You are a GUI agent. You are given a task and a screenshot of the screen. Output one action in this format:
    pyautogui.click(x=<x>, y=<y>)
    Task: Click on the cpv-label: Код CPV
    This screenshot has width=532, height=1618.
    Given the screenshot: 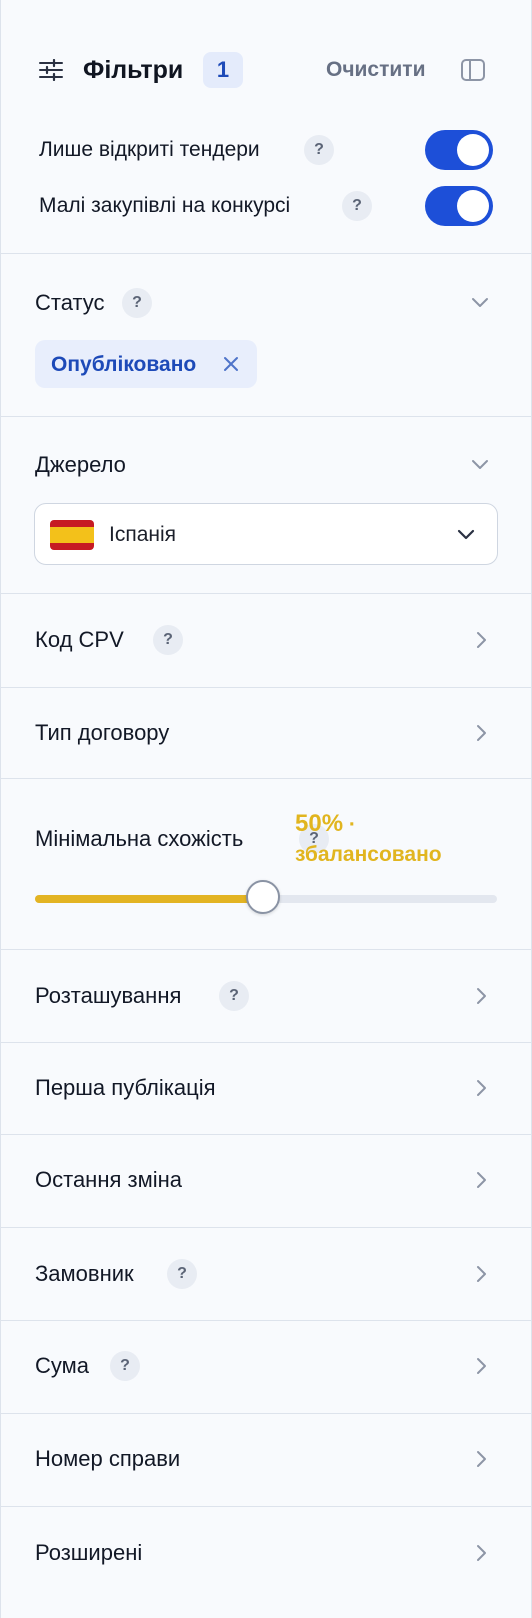 What is the action you would take?
    pyautogui.click(x=79, y=639)
    